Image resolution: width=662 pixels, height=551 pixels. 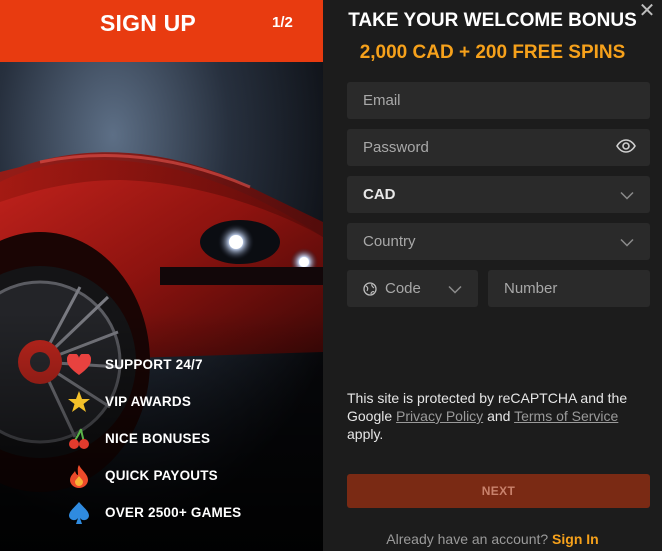 What do you see at coordinates (148, 23) in the screenshot?
I see `signup-title: SIGN UP` at bounding box center [148, 23].